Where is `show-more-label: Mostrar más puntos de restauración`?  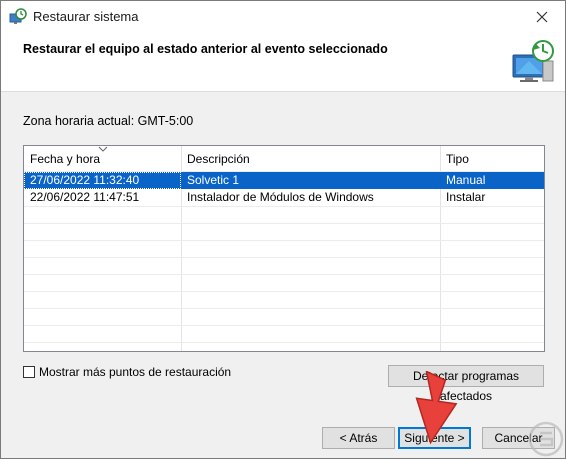
show-more-label: Mostrar más puntos de restauración is located at coordinates (135, 372).